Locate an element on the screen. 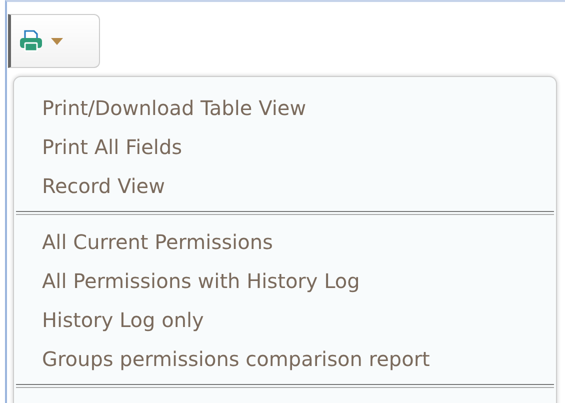 Image resolution: width=565 pixels, height=403 pixels. menu-item: Print/Download Table View is located at coordinates (285, 108).